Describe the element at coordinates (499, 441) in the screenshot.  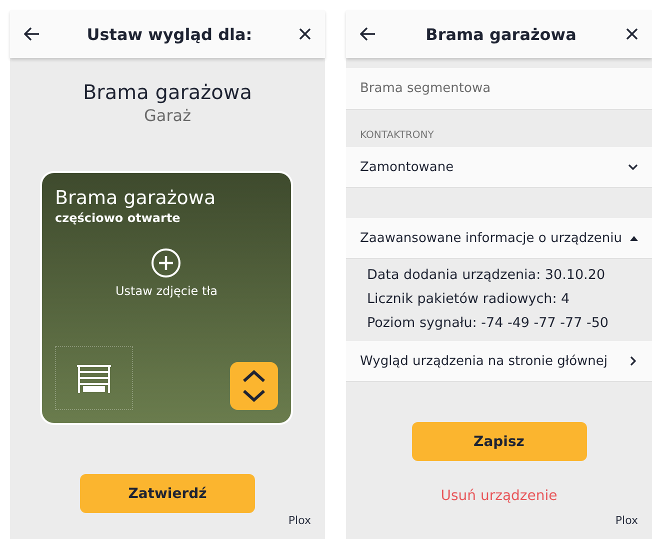
I see `save-button: Zapisz` at that location.